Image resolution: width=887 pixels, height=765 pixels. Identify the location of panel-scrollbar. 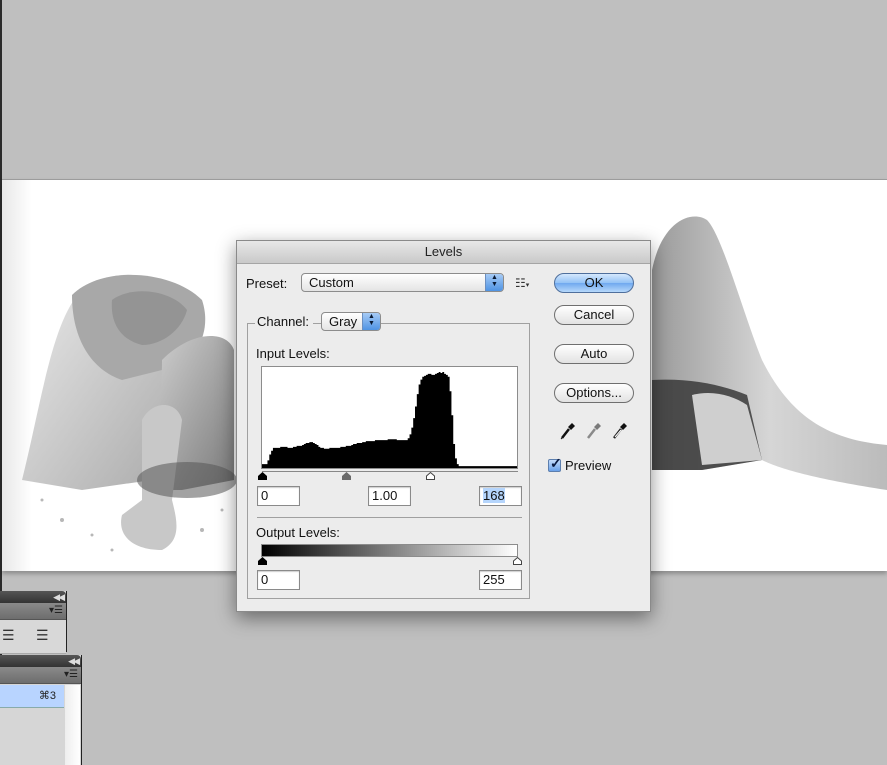
(72, 725).